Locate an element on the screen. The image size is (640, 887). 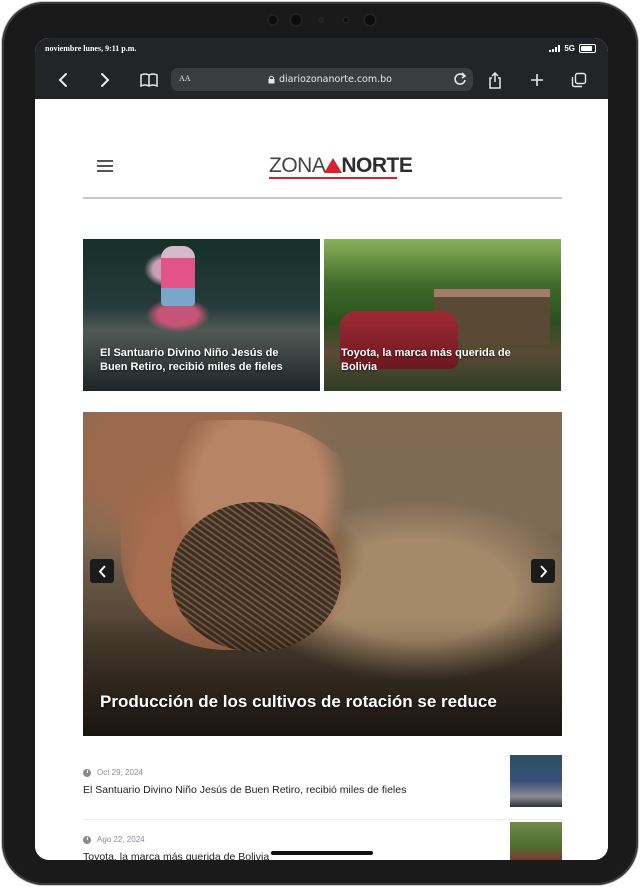
camera-bar is located at coordinates (322, 20).